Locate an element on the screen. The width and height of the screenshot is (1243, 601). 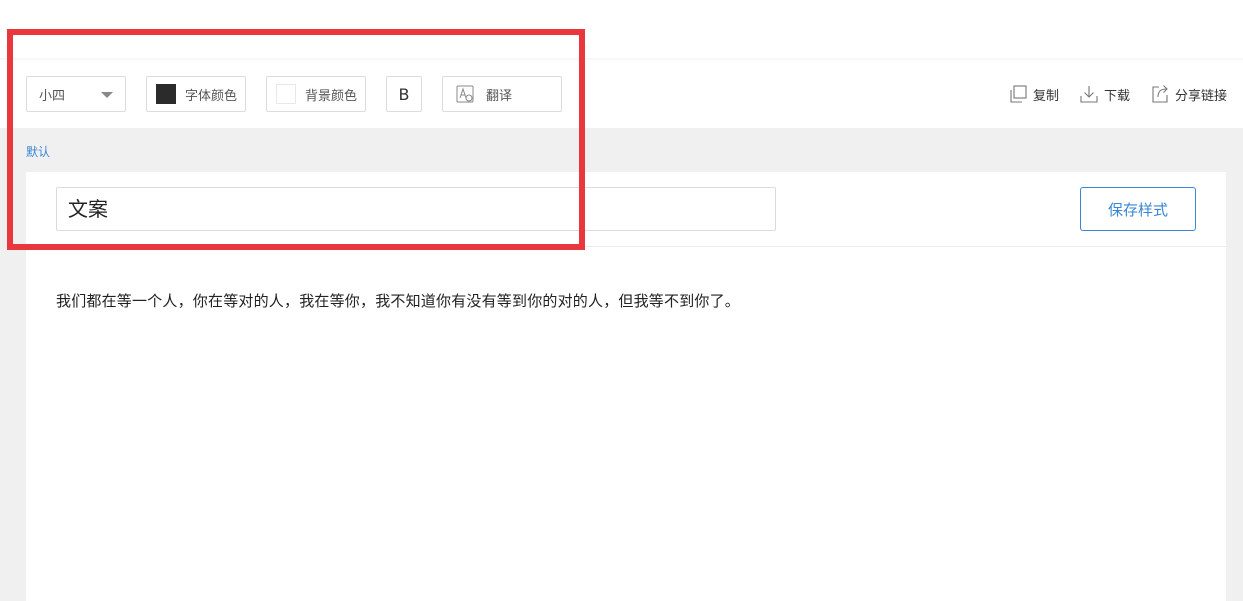
copy-button: 复制 is located at coordinates (1033, 94).